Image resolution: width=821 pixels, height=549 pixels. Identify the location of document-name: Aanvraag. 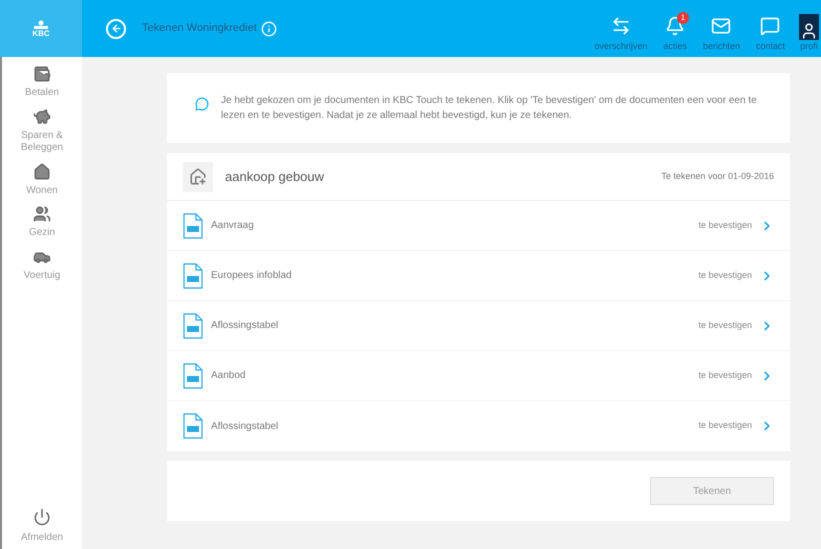
(232, 226).